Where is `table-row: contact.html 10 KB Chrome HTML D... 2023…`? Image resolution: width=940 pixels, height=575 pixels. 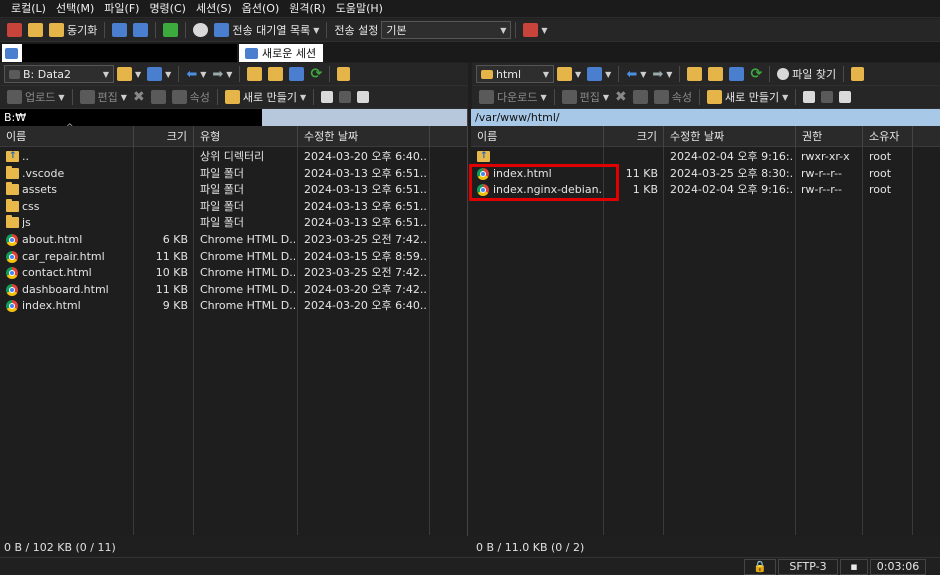
table-row: contact.html 10 KB Chrome HTML D... 2023… is located at coordinates (215, 273).